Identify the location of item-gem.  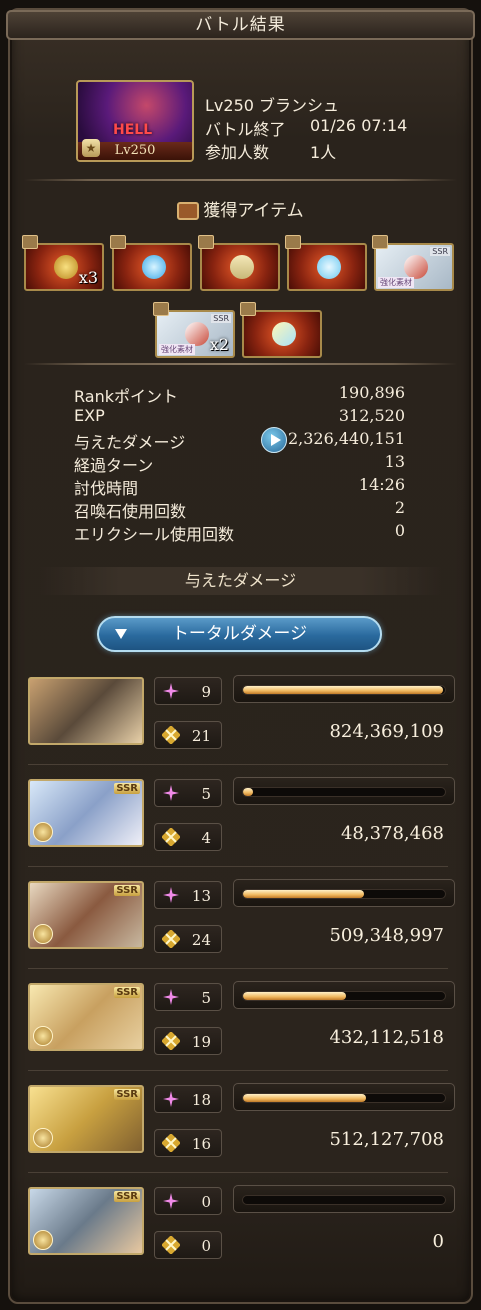
(282, 334).